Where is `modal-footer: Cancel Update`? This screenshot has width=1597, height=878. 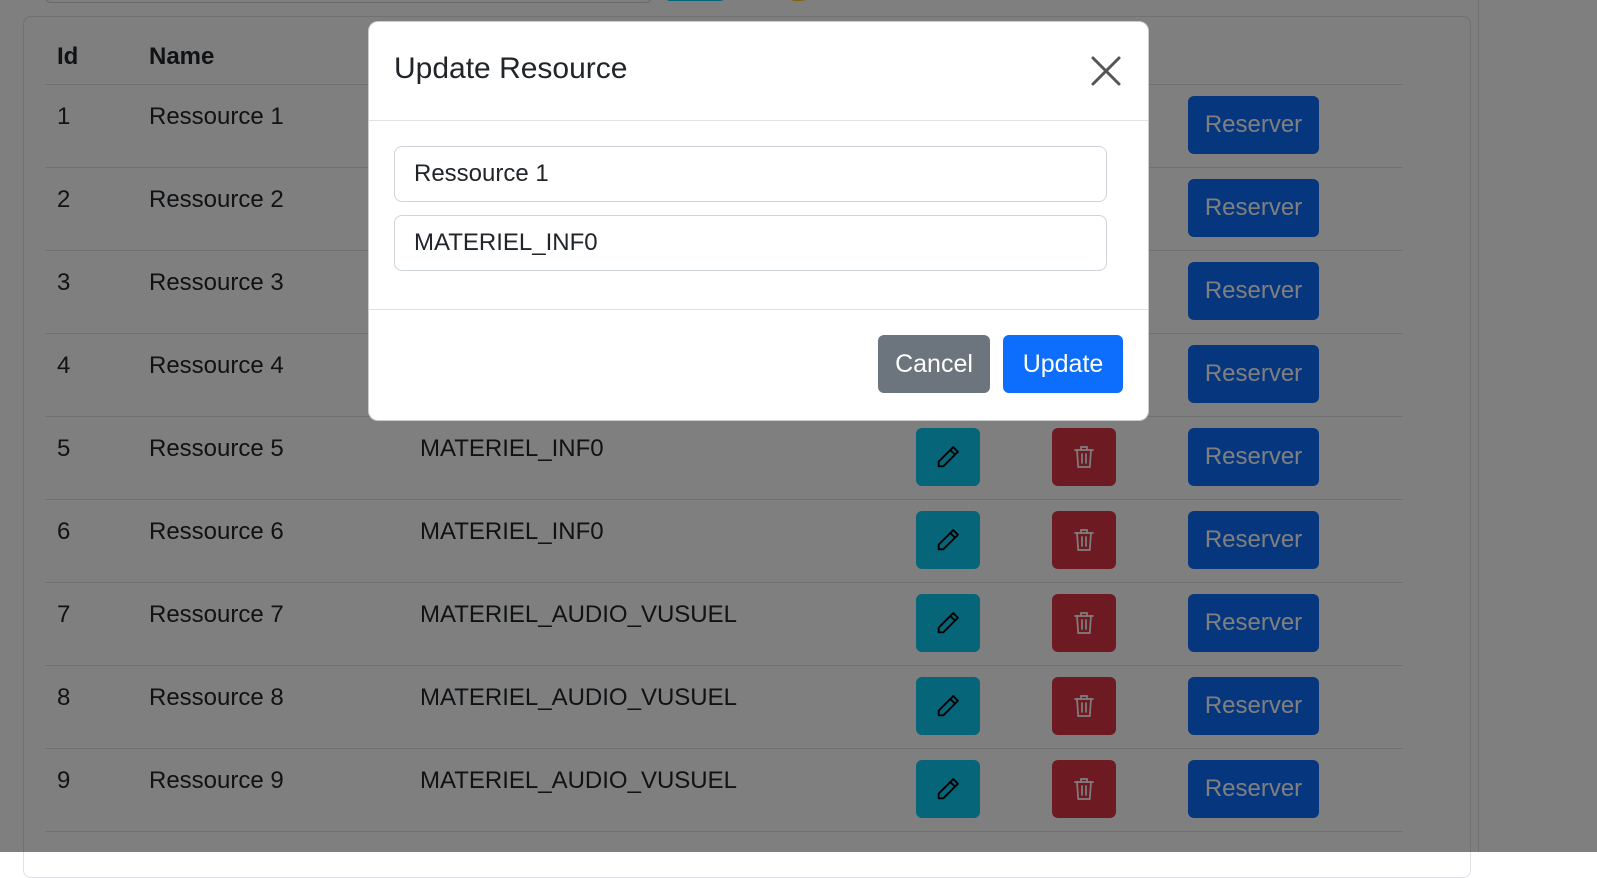 modal-footer: Cancel Update is located at coordinates (758, 365).